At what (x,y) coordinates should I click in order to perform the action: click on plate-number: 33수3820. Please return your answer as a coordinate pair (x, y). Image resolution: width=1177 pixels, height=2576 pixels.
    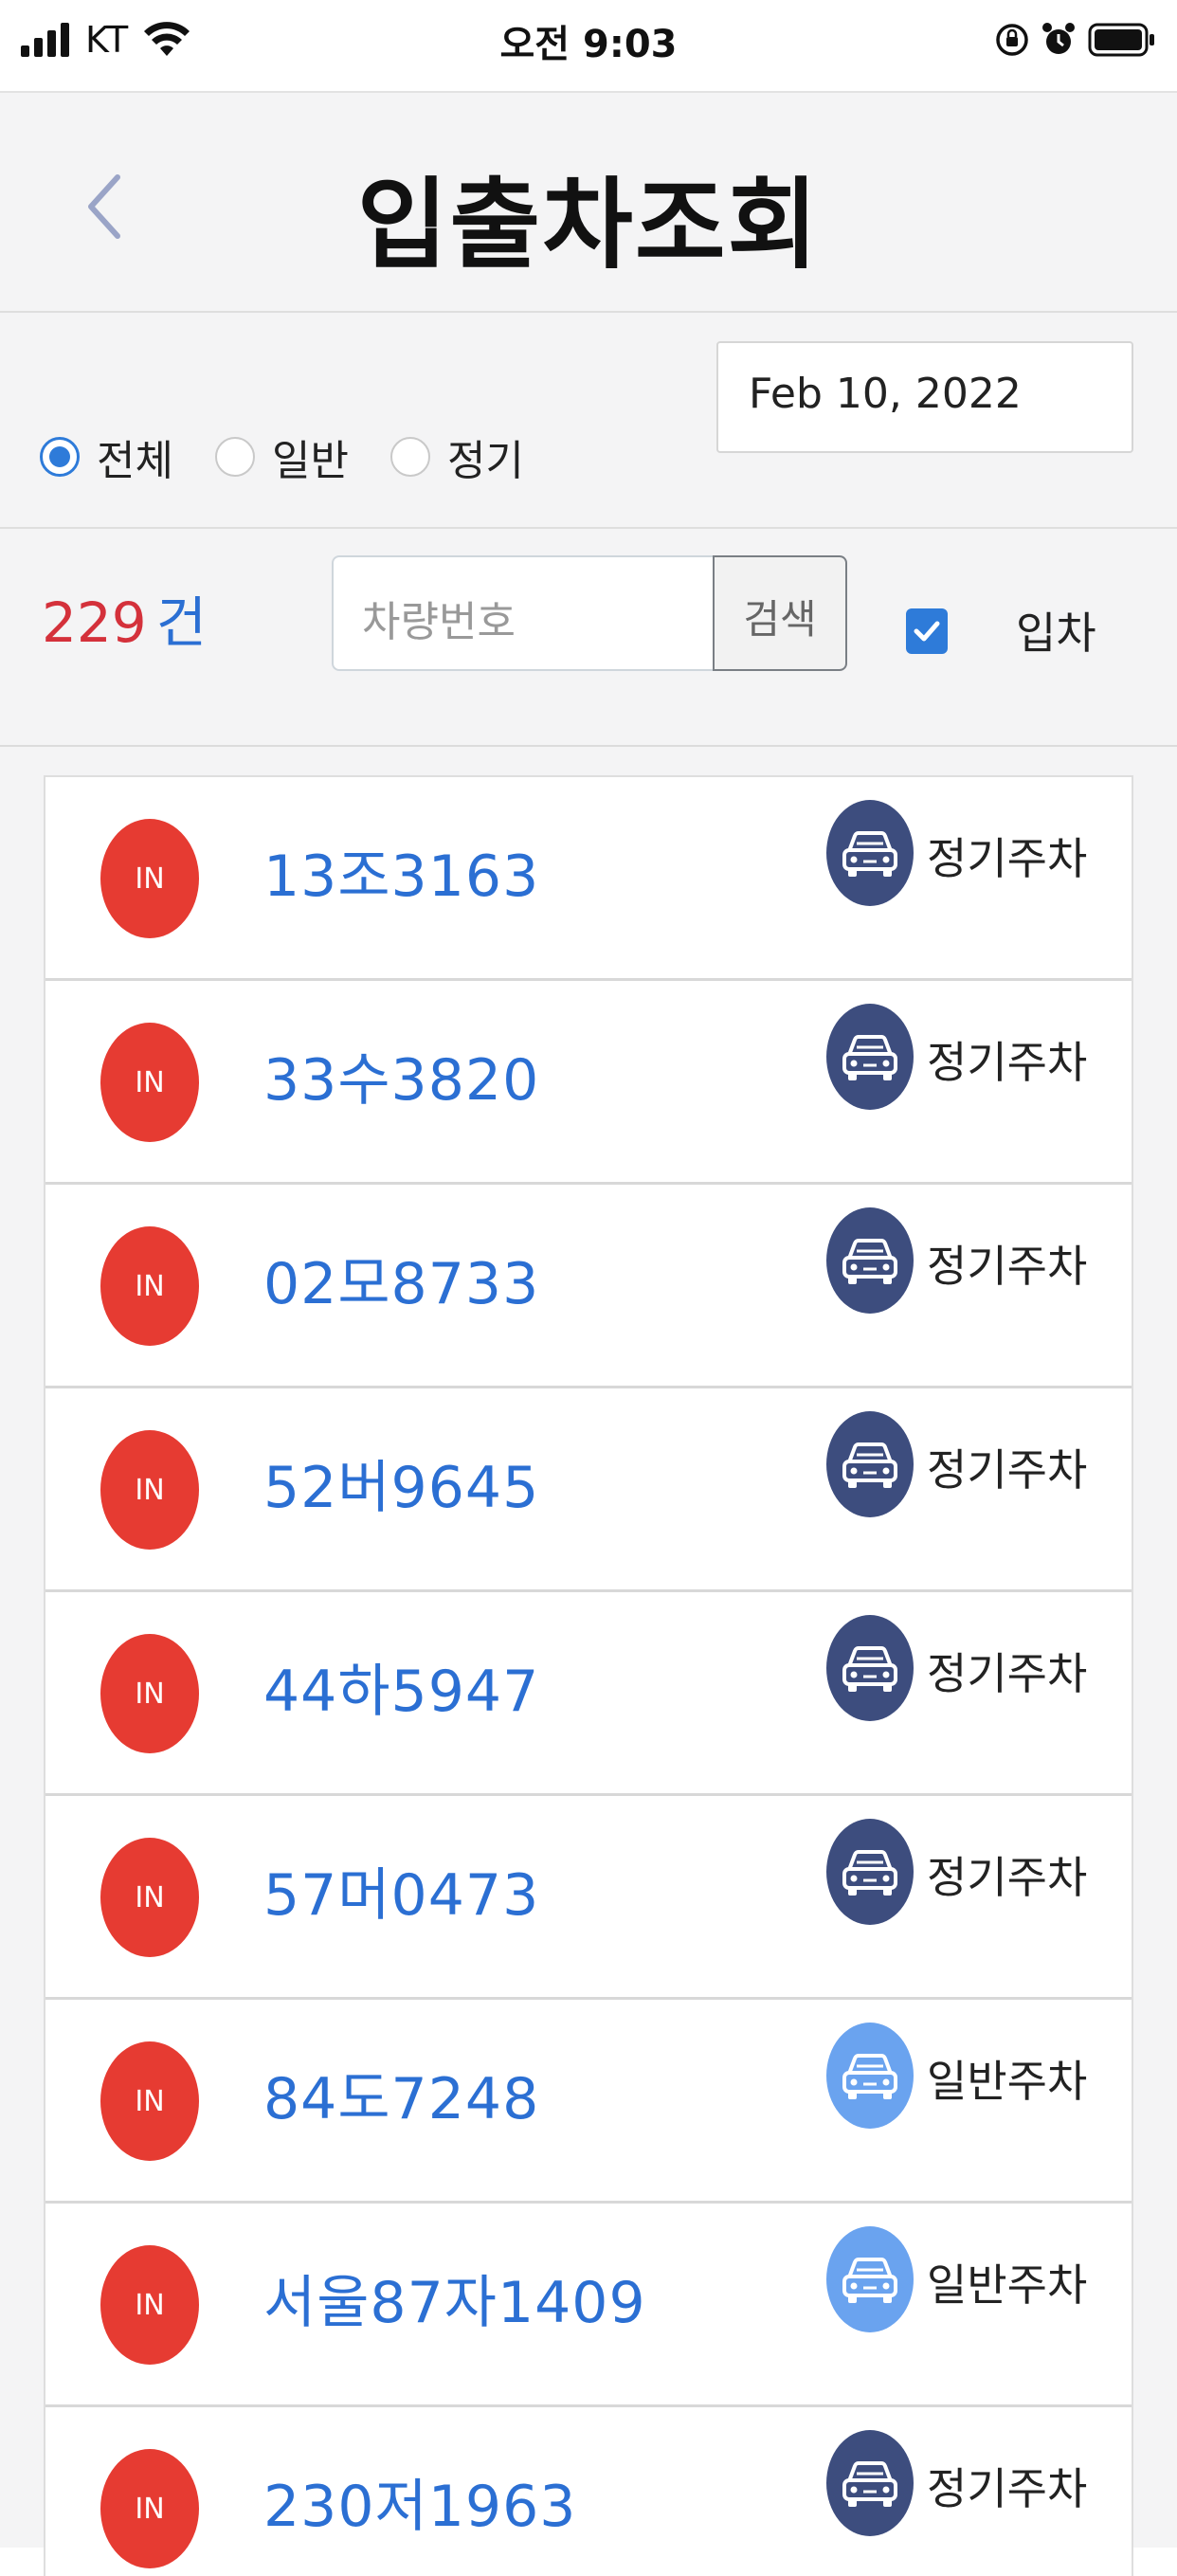
    Looking at the image, I should click on (401, 1075).